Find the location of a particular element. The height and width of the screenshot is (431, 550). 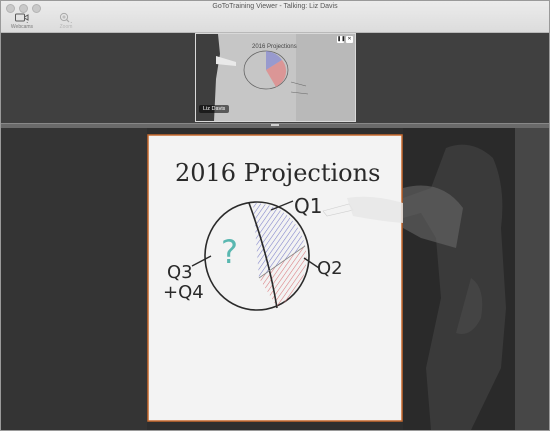

pause-icon: ❚❚ is located at coordinates (341, 39).